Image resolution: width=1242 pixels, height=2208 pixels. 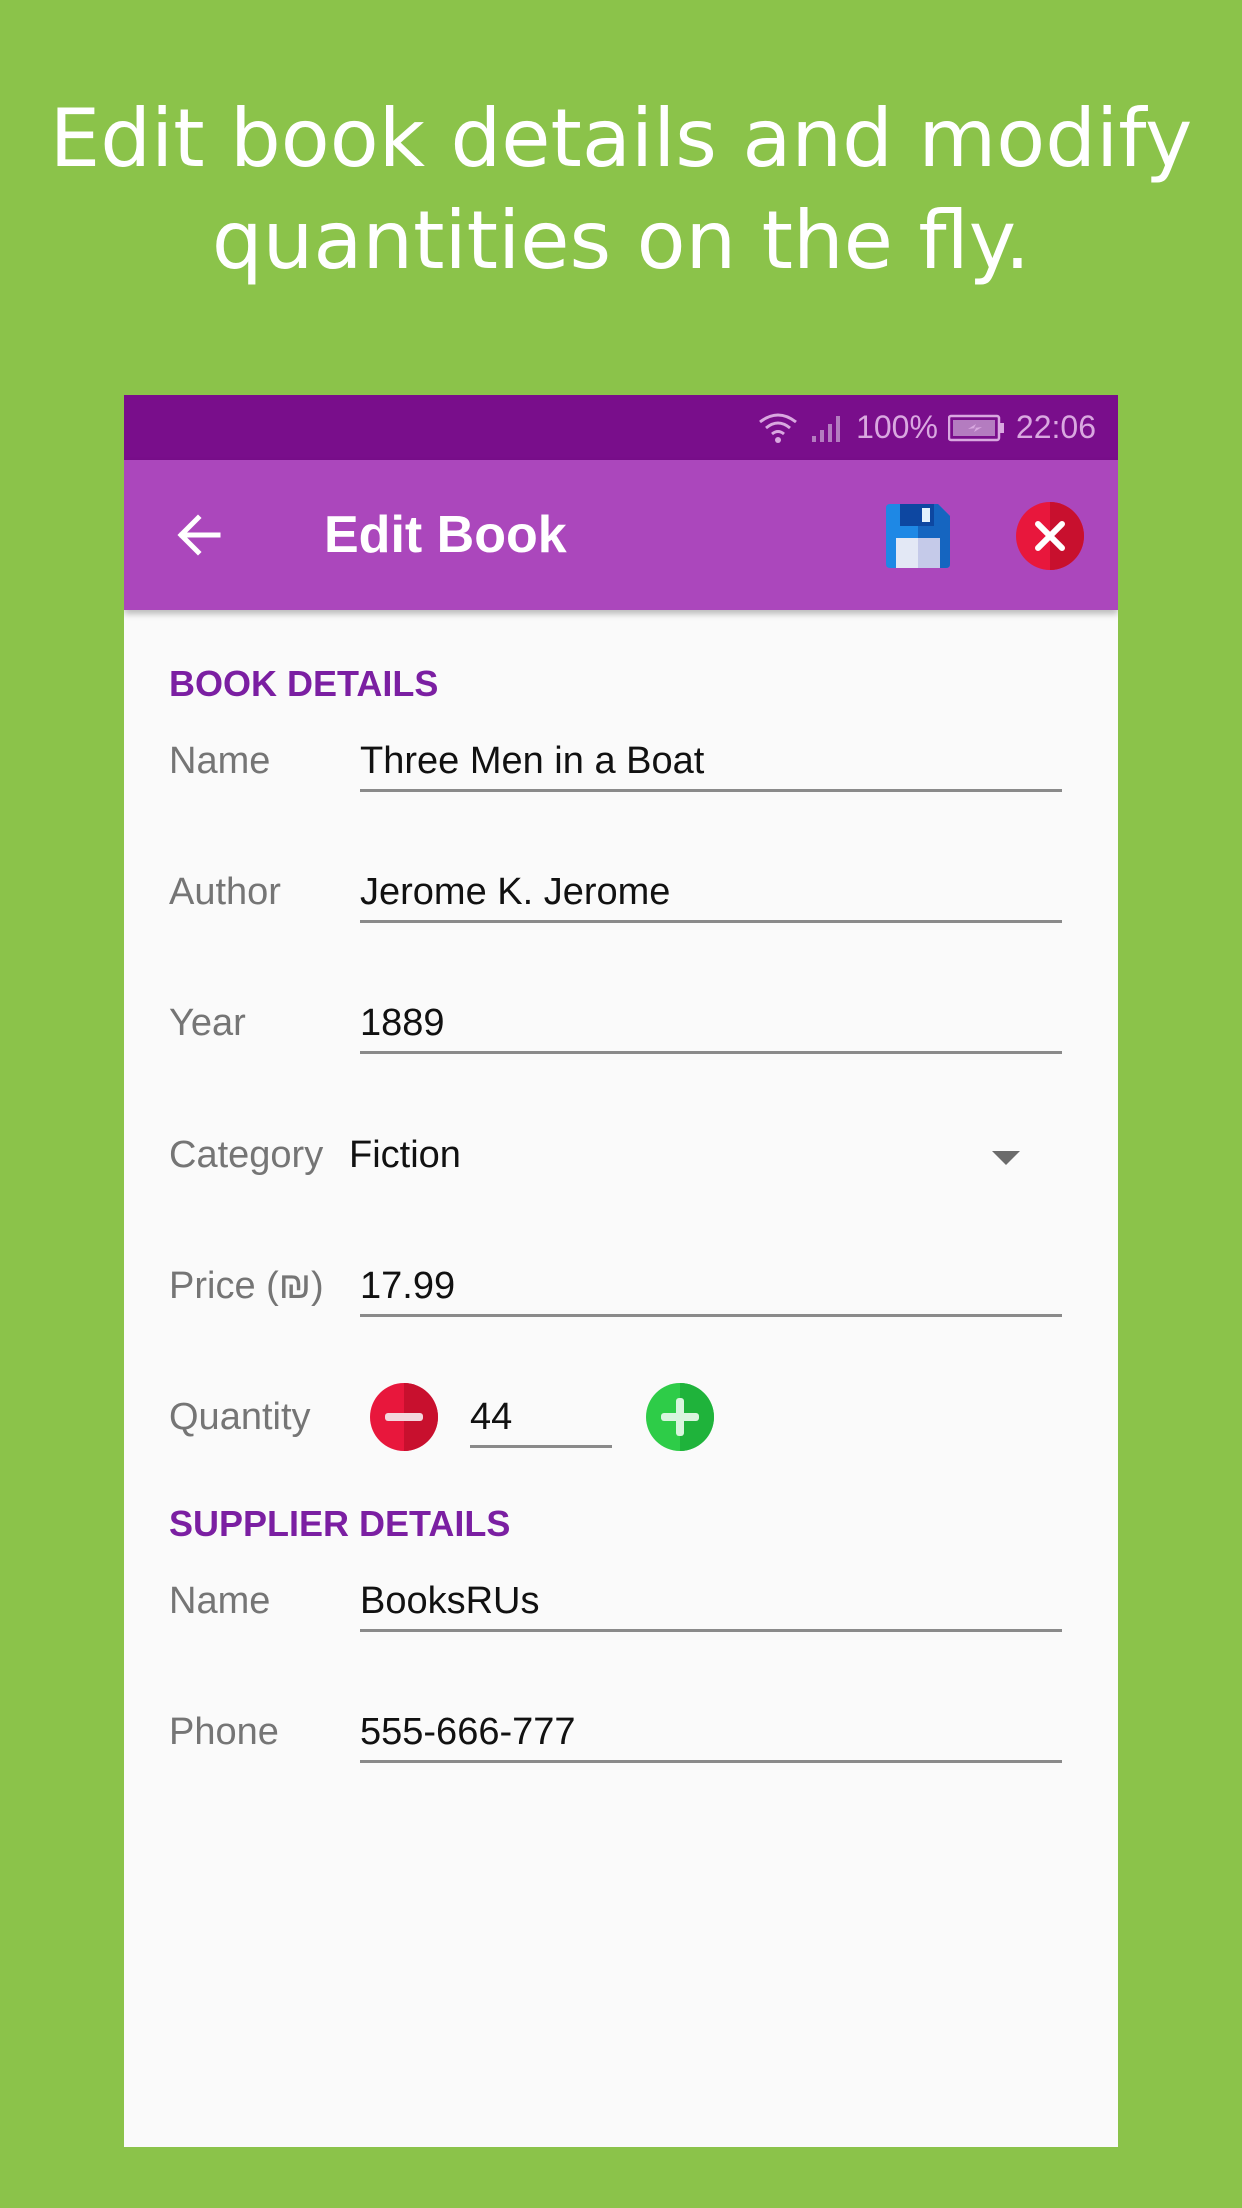 I want to click on headline-line-2: quantities on the fly., so click(x=621, y=240).